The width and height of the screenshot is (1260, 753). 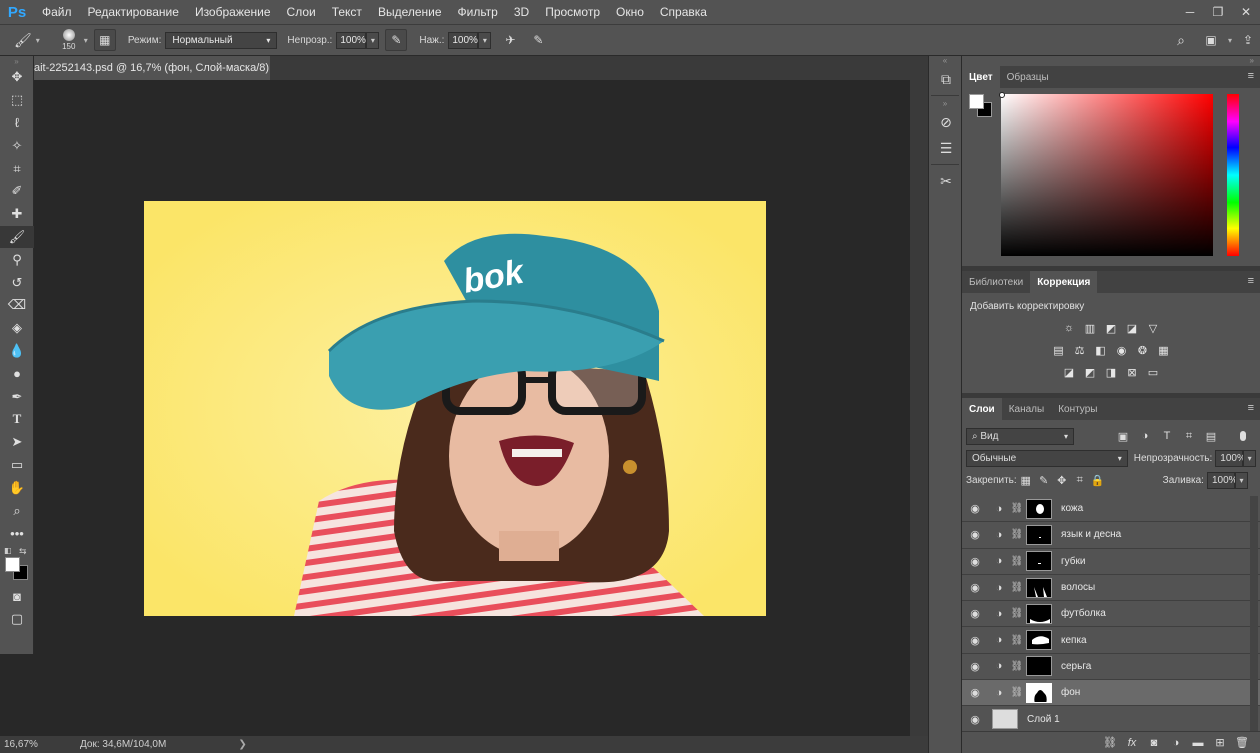 What do you see at coordinates (945, 61) in the screenshot?
I see `panel-collapse-icon: «` at bounding box center [945, 61].